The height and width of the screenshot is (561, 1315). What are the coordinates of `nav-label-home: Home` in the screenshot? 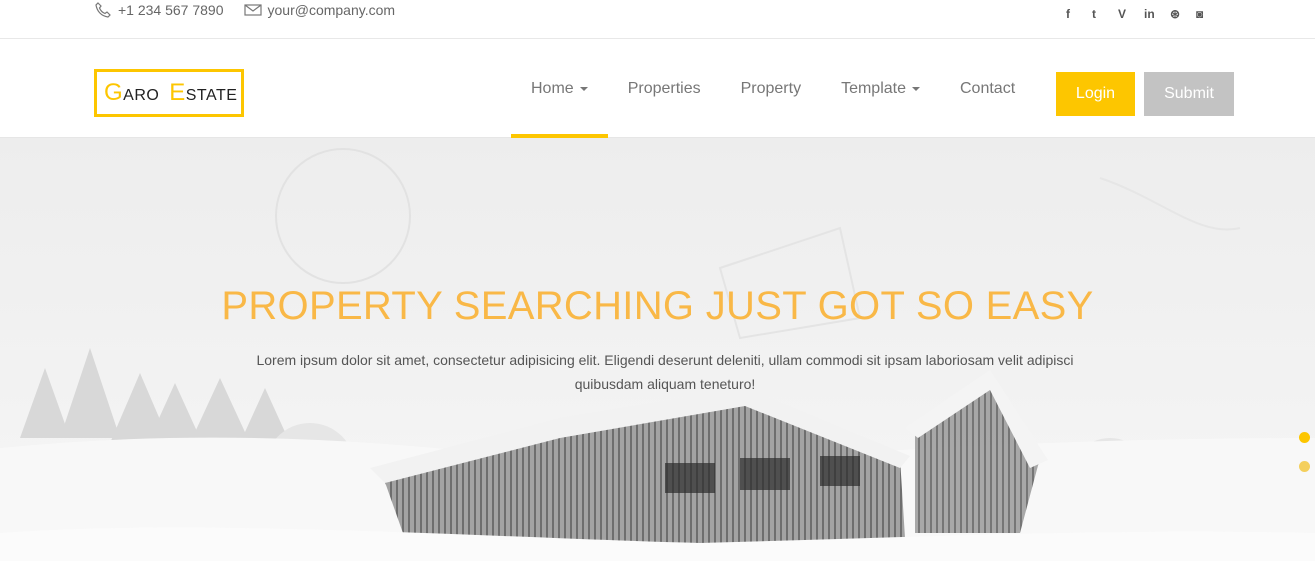 It's located at (552, 88).